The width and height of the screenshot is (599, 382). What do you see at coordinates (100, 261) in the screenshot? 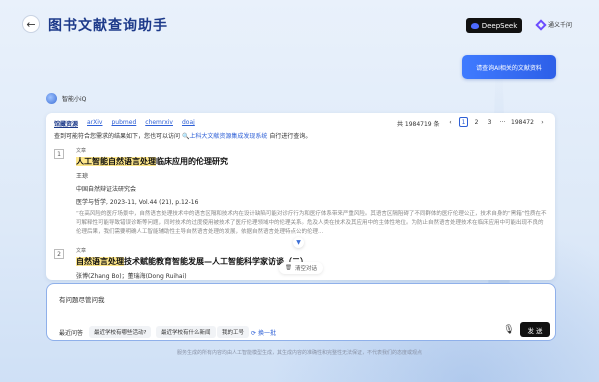
I see `title-highlight: 自然语言处理` at bounding box center [100, 261].